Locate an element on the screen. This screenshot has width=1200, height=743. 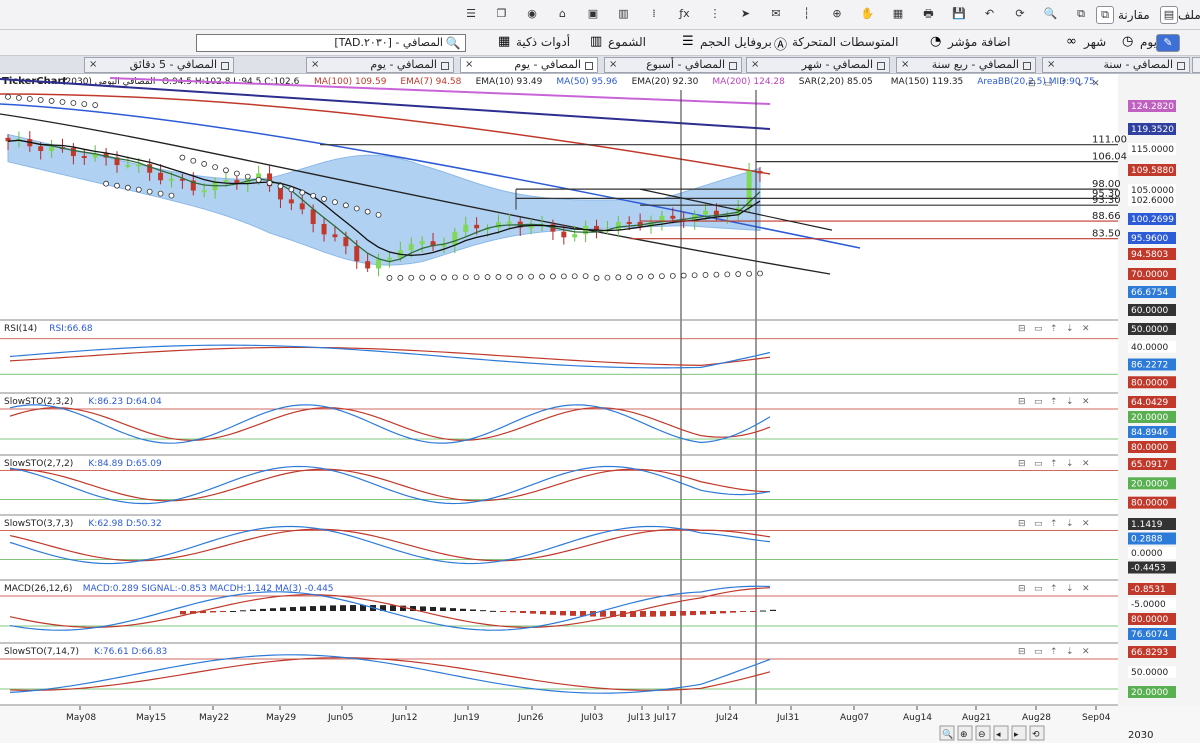
date-axis-label: Jul13 is located at coordinates (638, 718).